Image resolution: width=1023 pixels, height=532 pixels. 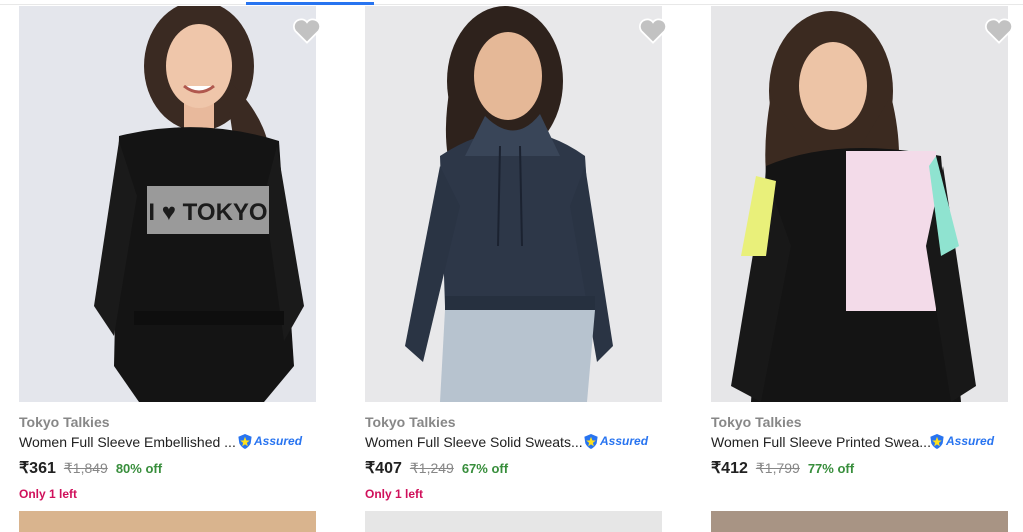 I want to click on price-row: ₹361 ₹1,849 80% off, so click(x=90, y=468).